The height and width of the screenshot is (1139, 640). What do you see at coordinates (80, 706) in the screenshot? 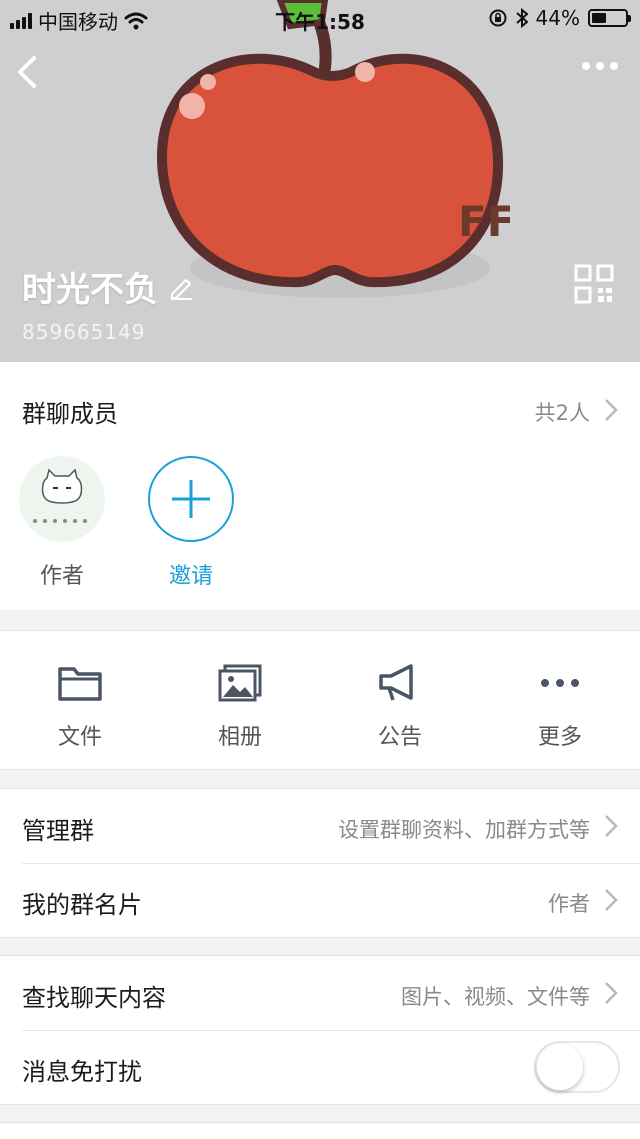
I see `files-button: 文件` at bounding box center [80, 706].